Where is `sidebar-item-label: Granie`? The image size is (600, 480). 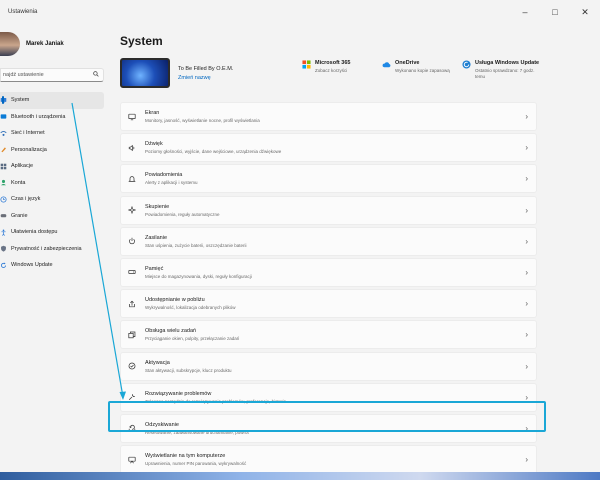 sidebar-item-label: Granie is located at coordinates (19, 215).